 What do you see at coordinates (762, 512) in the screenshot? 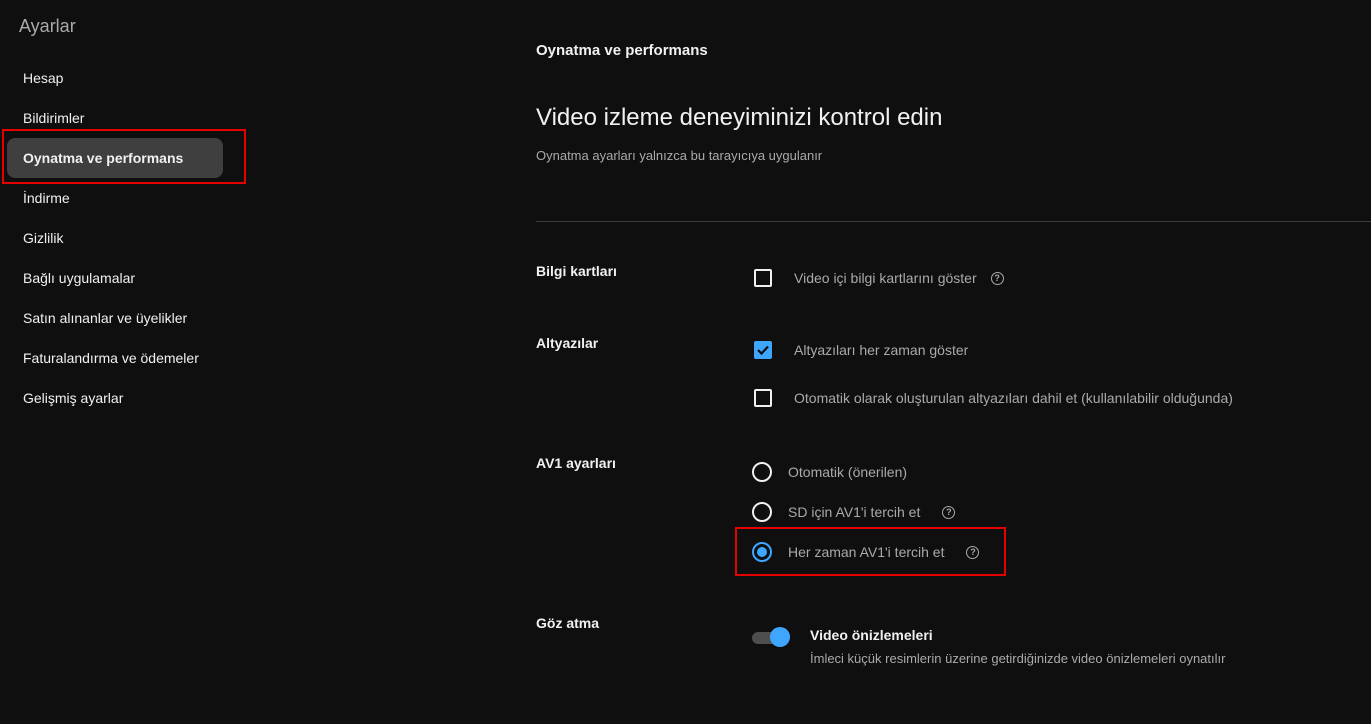
I see `av1-sd-radio` at bounding box center [762, 512].